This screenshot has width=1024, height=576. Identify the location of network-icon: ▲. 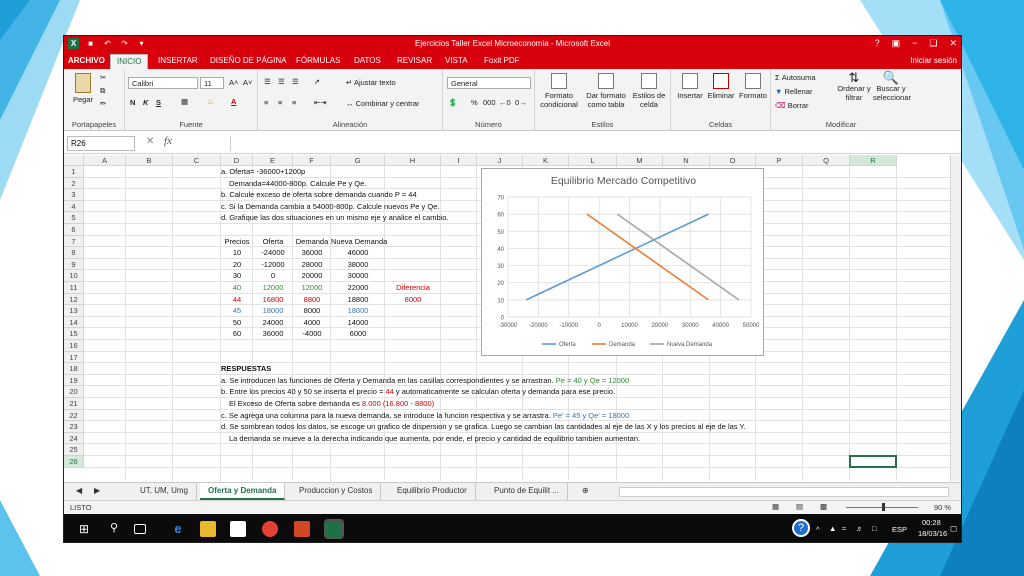
(832, 528).